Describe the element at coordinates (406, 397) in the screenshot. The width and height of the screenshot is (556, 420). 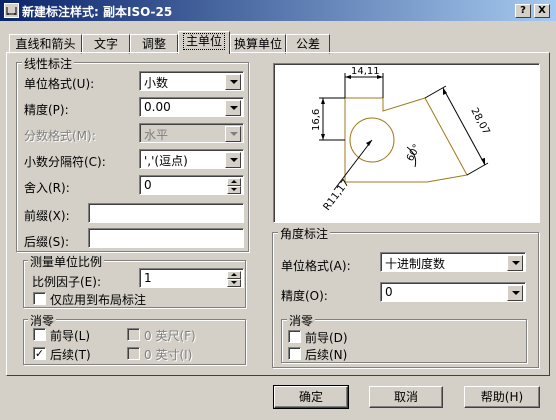
I see `cancel-button: 取消` at that location.